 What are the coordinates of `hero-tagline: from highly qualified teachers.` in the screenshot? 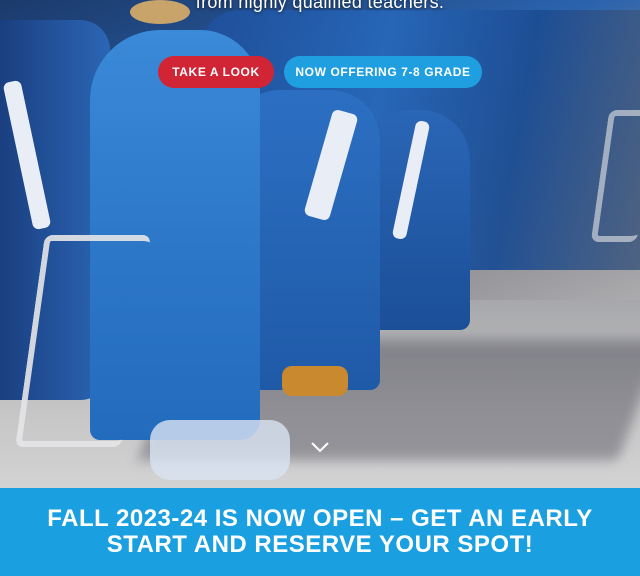 It's located at (320, 6).